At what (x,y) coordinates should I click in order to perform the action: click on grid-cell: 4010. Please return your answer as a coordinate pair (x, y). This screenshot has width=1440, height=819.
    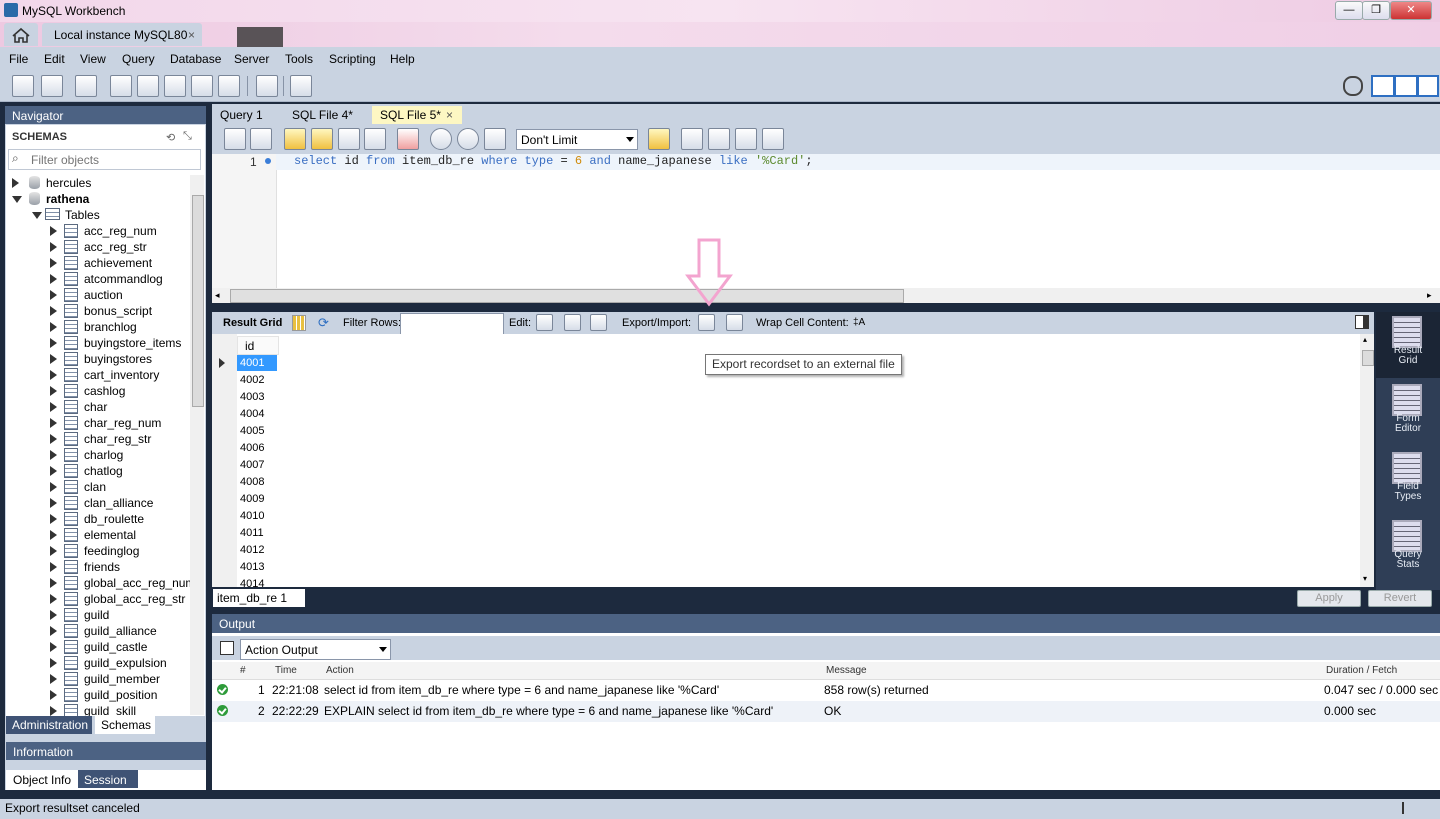
    Looking at the image, I should click on (257, 516).